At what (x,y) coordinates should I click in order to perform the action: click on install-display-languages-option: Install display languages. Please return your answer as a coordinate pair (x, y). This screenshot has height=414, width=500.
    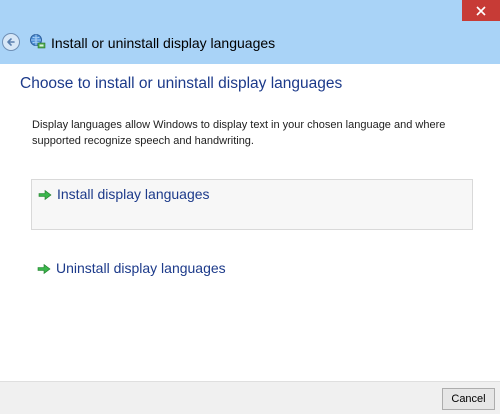
    Looking at the image, I should click on (252, 204).